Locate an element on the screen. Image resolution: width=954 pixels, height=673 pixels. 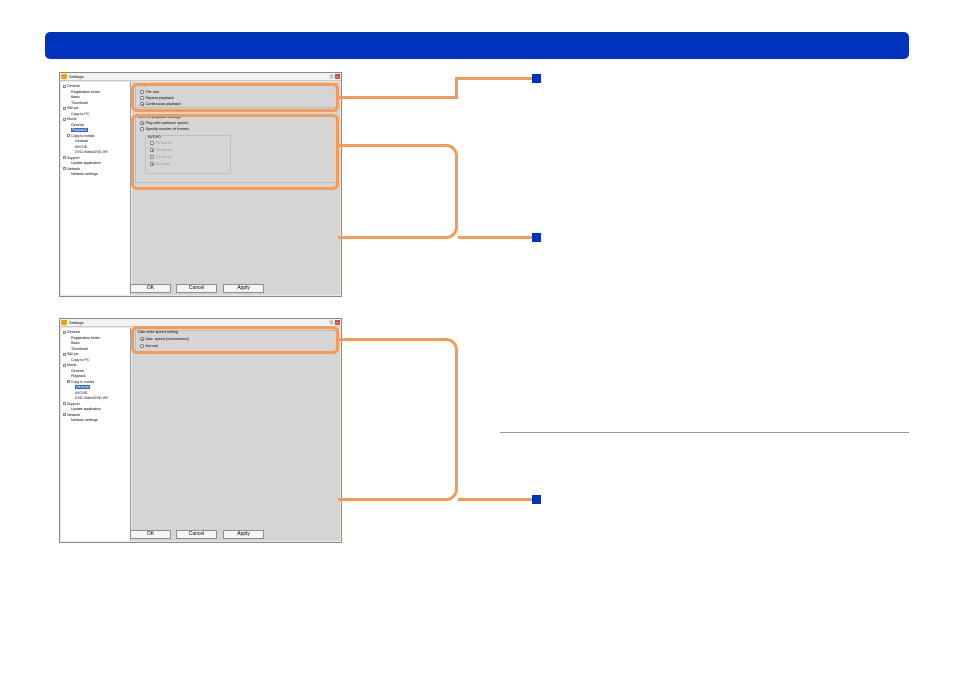
highlight-playback-method is located at coordinates (235, 97).